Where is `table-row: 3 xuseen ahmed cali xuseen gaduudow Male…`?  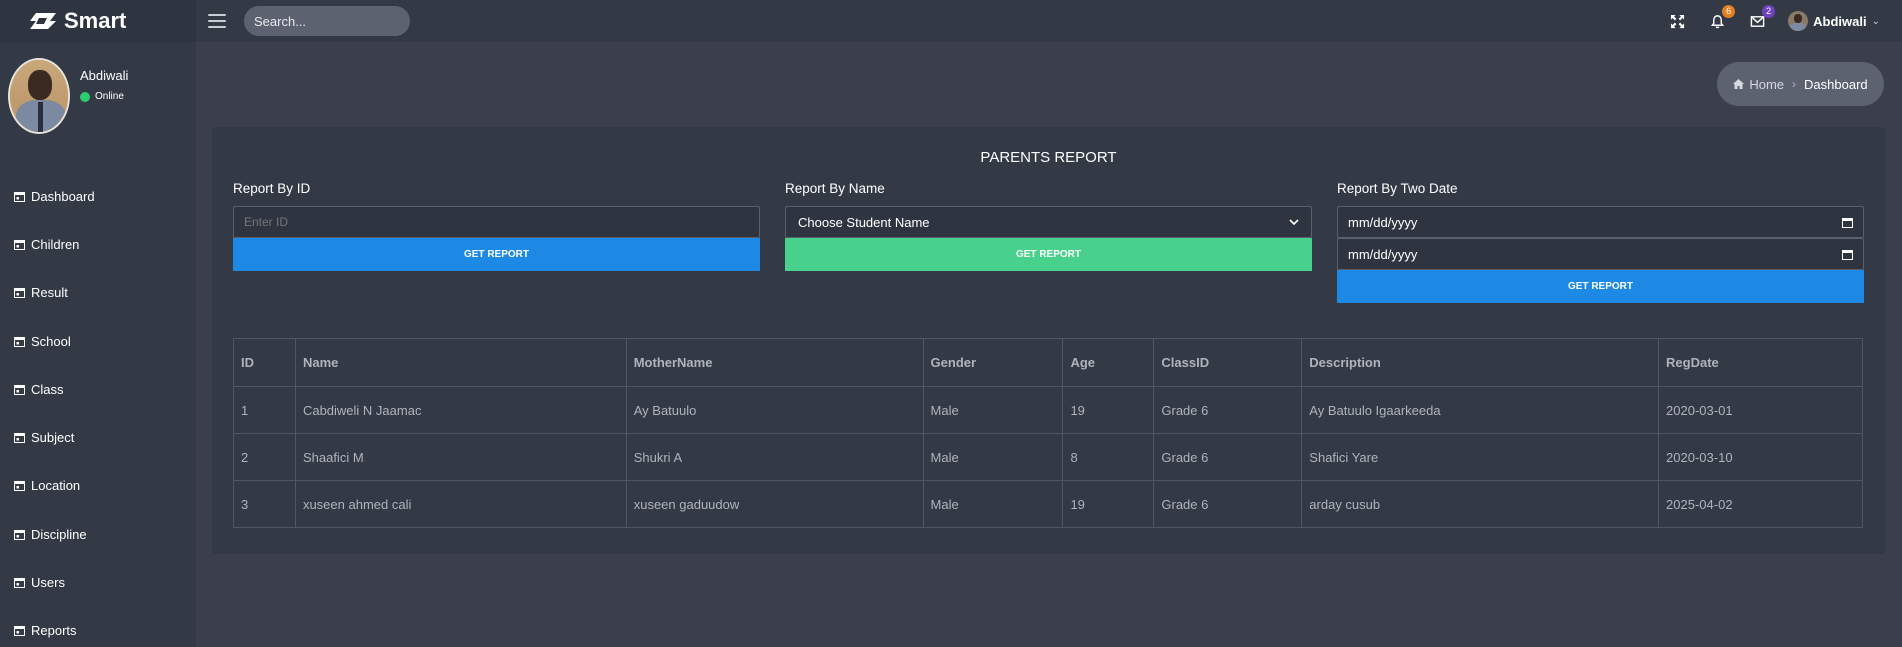 table-row: 3 xuseen ahmed cali xuseen gaduudow Male… is located at coordinates (1048, 504).